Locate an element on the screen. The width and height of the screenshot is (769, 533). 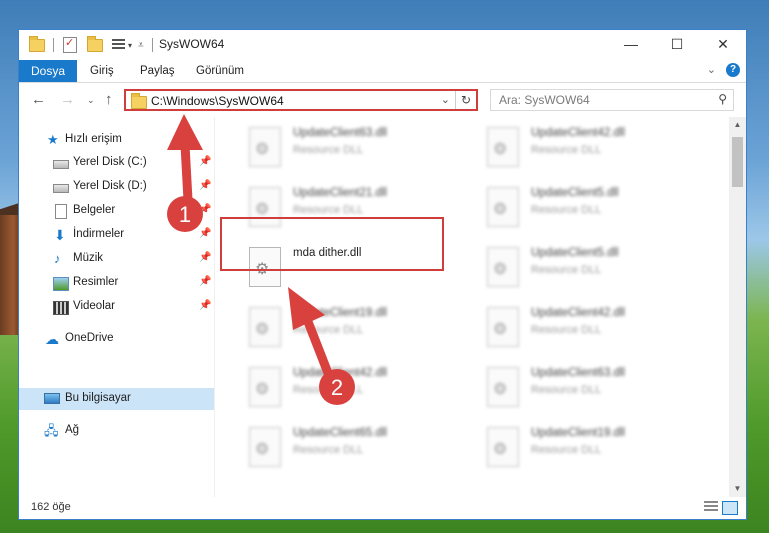
annotation-overlay: 1 2 is located at coordinates (261, 259).